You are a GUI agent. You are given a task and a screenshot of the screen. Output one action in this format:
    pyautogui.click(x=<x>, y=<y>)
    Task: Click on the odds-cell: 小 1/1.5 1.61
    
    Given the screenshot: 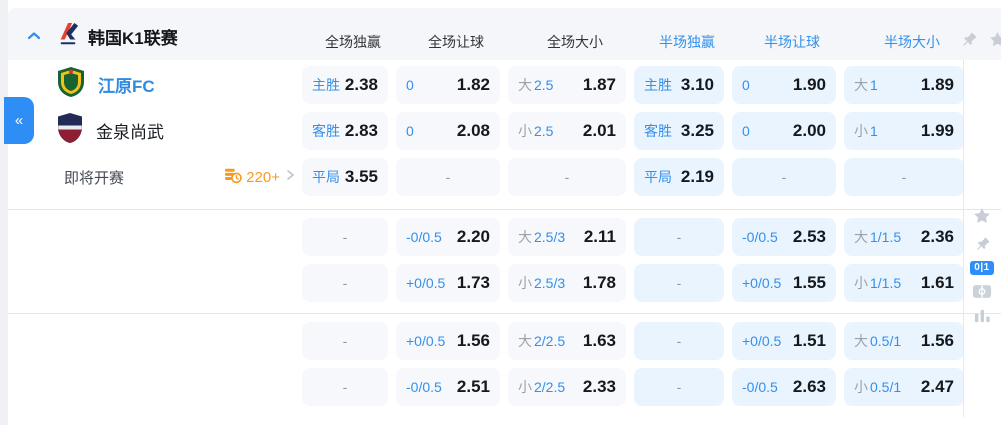 What is the action you would take?
    pyautogui.click(x=904, y=283)
    